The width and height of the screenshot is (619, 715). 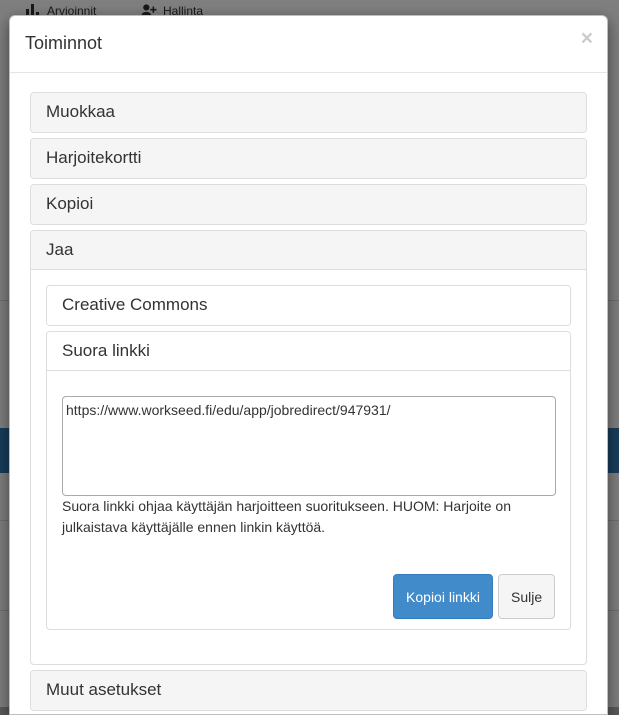 I want to click on direct-link-actions: Kopioi linkki Sulje, so click(x=308, y=596).